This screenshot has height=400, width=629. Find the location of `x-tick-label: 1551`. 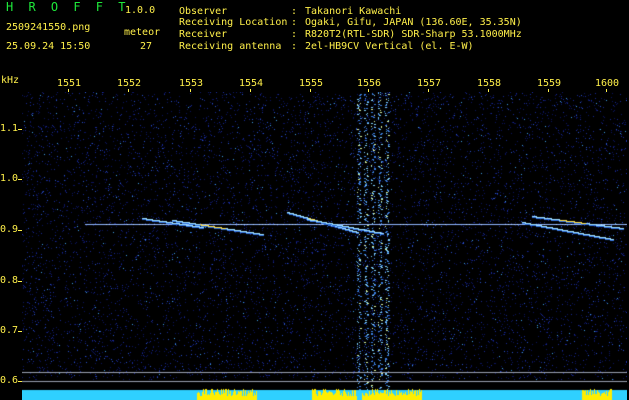

x-tick-label: 1551 is located at coordinates (69, 83).